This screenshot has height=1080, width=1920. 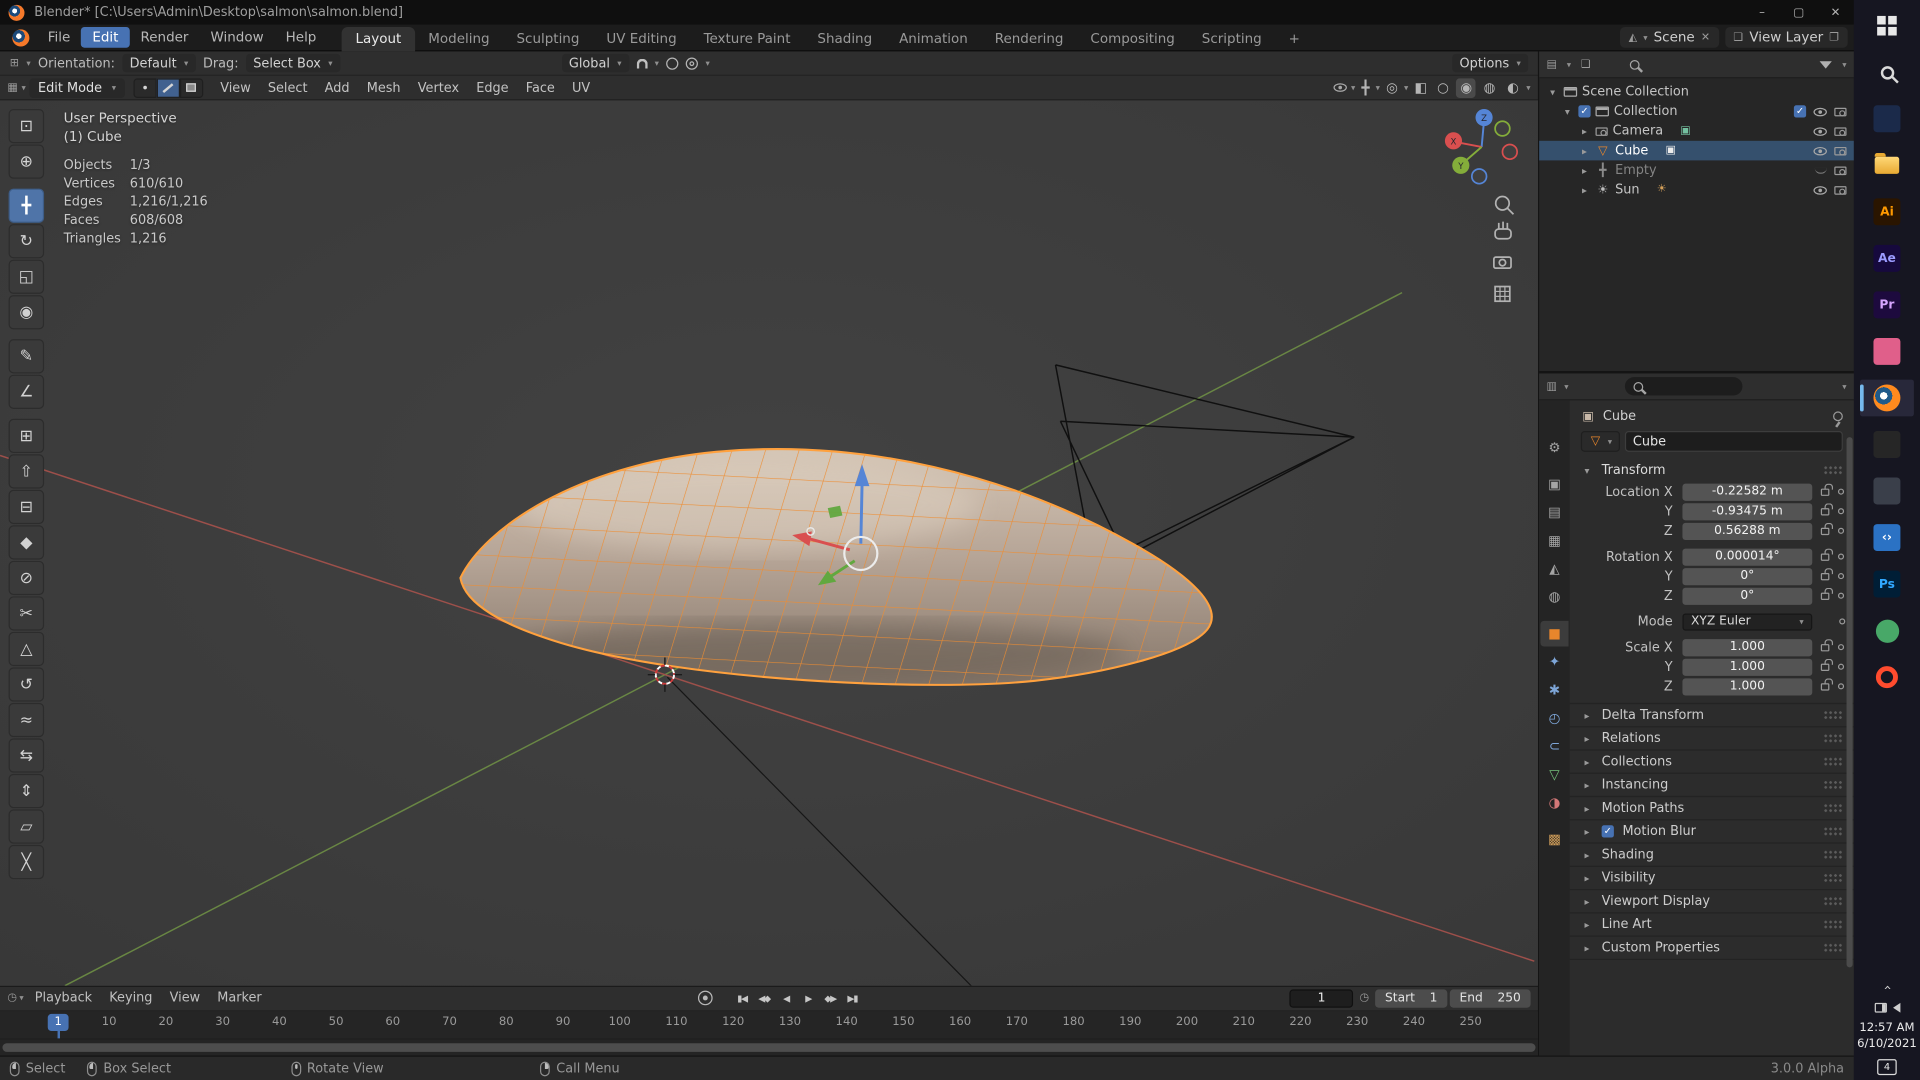 I want to click on material-tab-icon: ◑, so click(x=1554, y=803).